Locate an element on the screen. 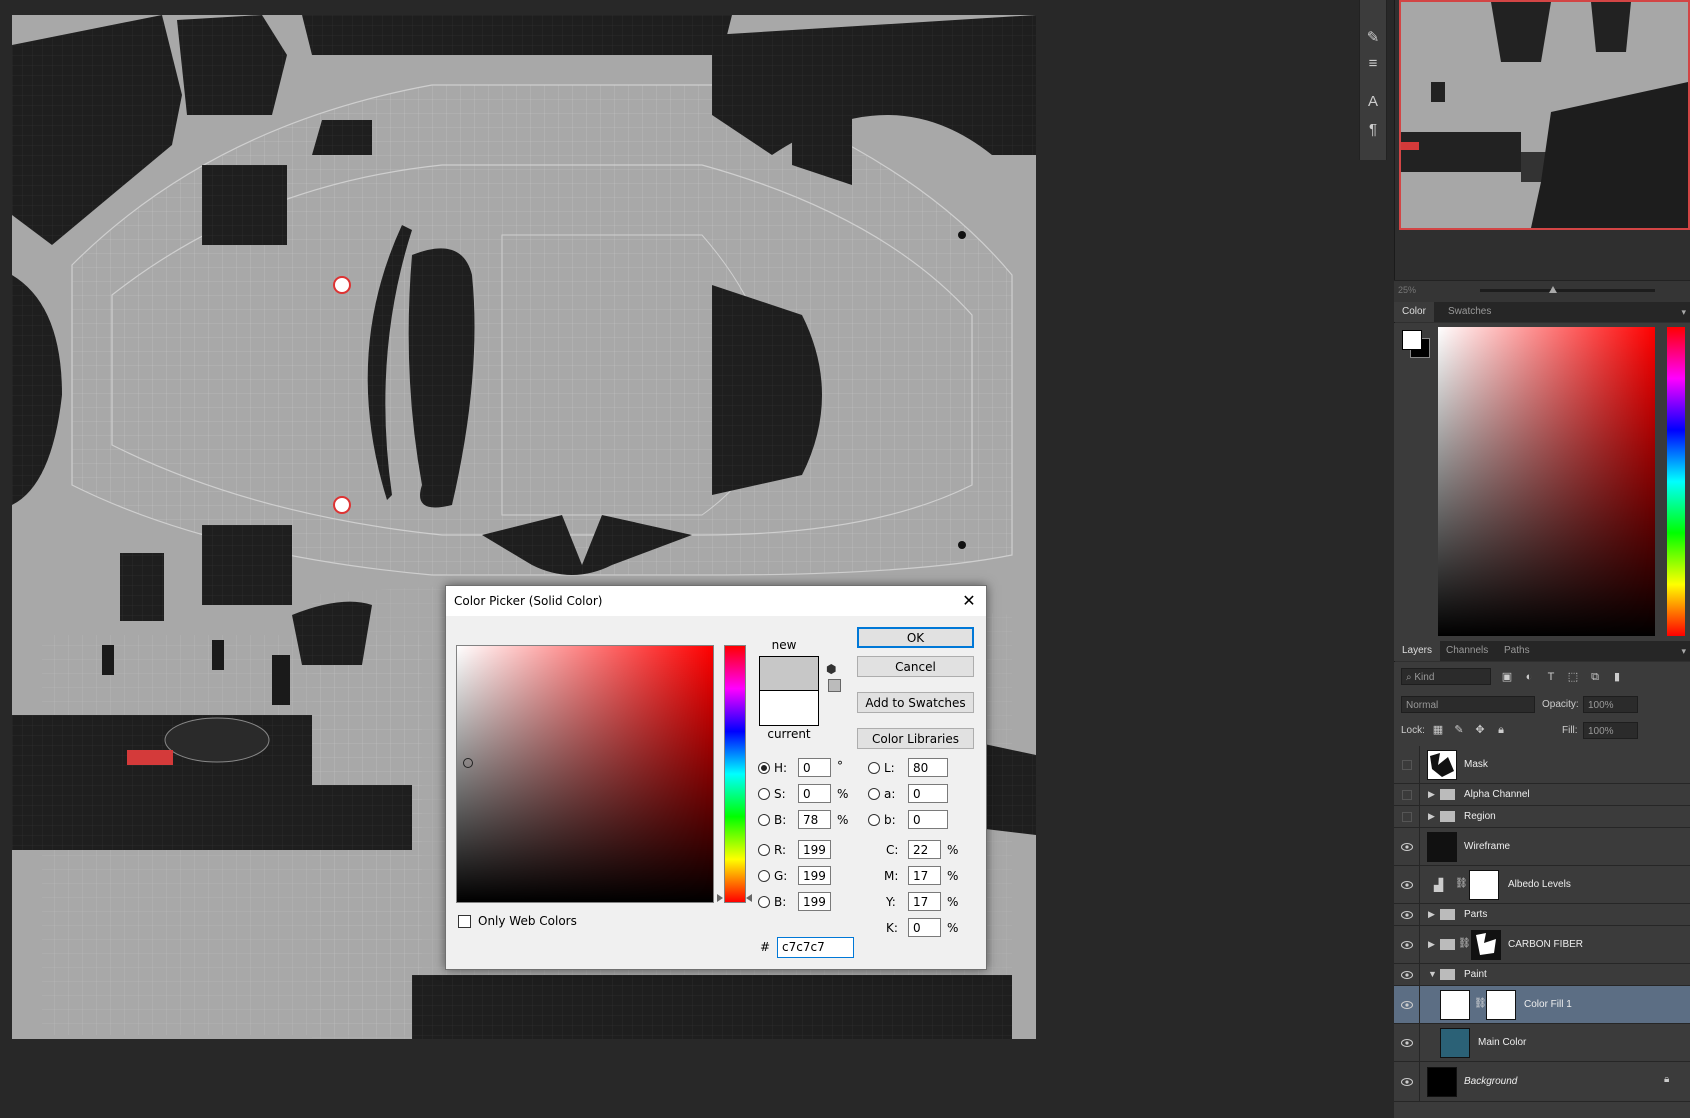  layer-row-main-color: Main Color is located at coordinates (1542, 1043).